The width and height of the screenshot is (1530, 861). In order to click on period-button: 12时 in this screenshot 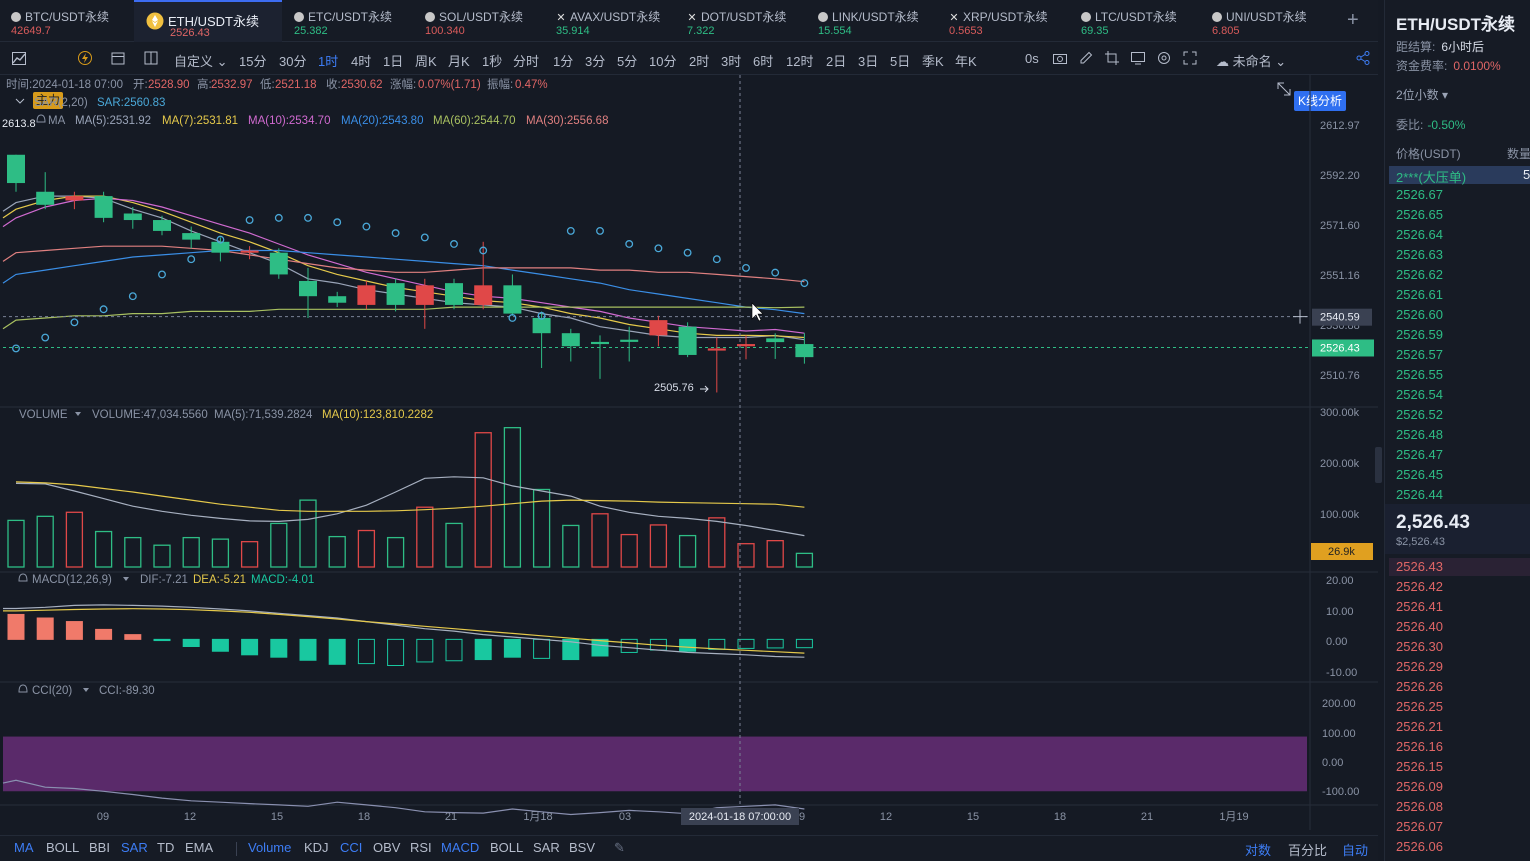, I will do `click(799, 60)`.